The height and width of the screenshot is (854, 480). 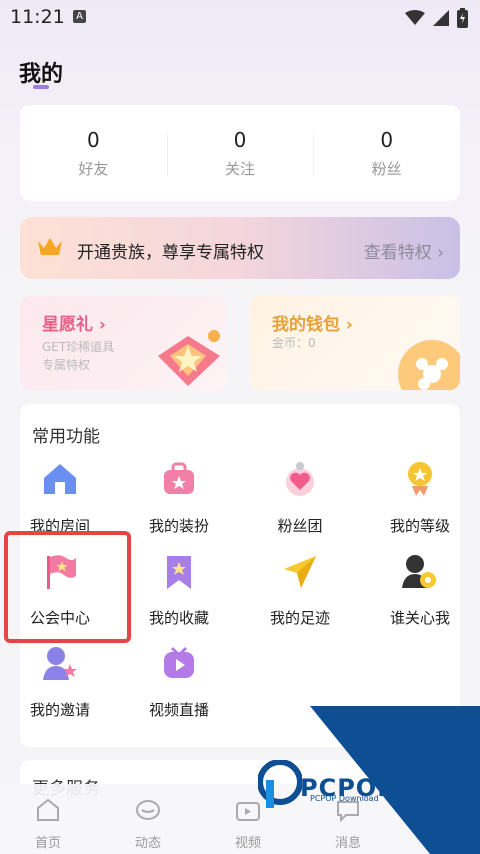 I want to click on feature-my-room: 我的房间, so click(x=60, y=498).